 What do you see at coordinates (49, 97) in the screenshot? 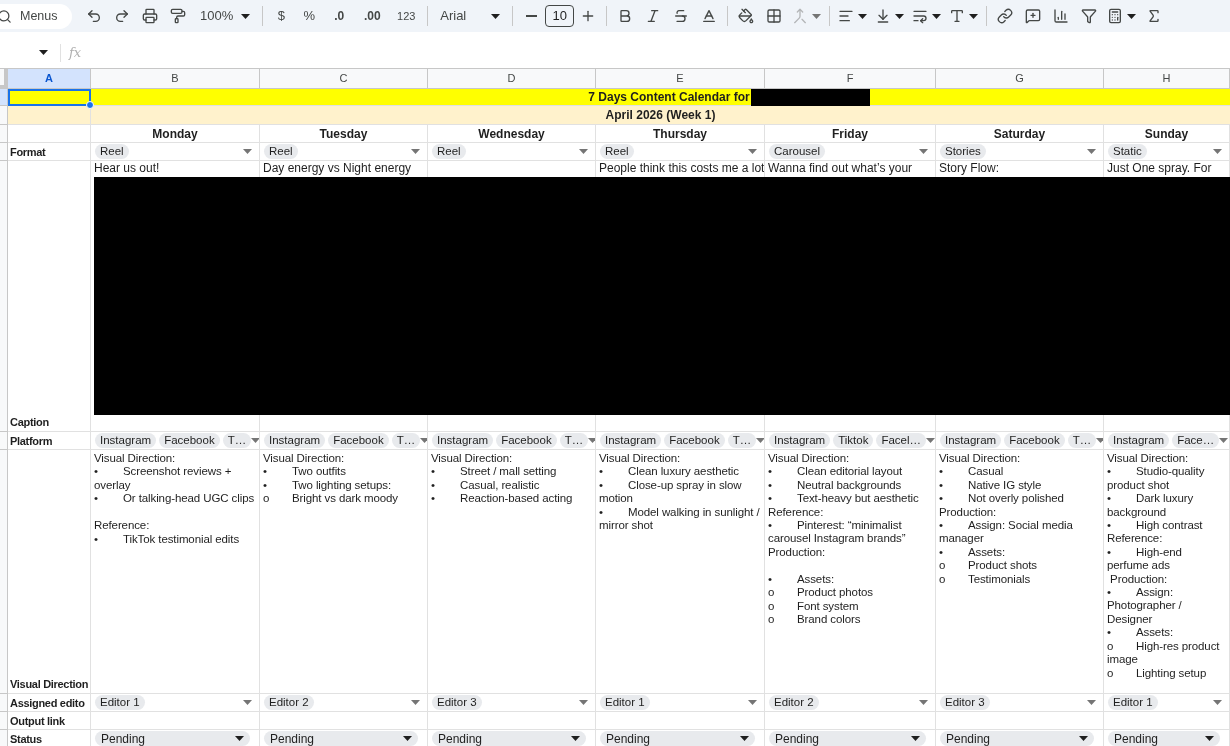
I see `selected-cell` at bounding box center [49, 97].